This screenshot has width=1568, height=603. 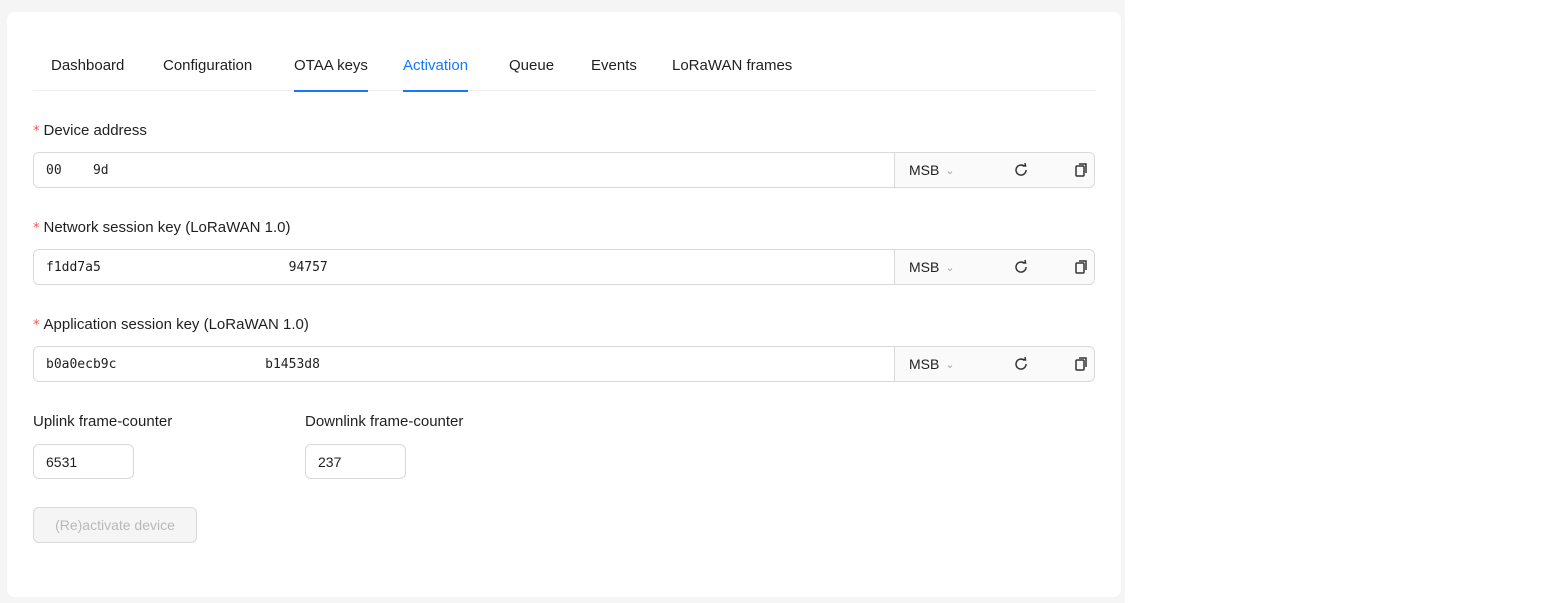 What do you see at coordinates (331, 91) in the screenshot?
I see `tab-underline` at bounding box center [331, 91].